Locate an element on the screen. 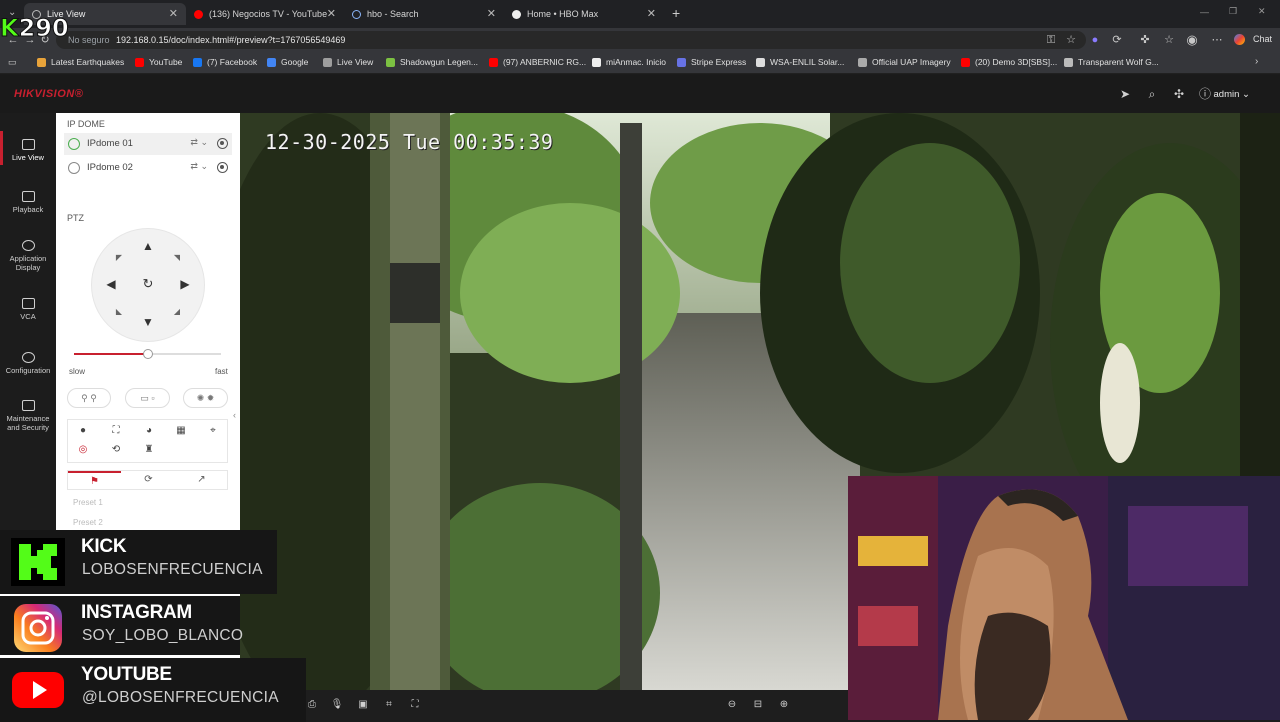 Image resolution: width=1280 pixels, height=722 pixels. speed-min-label: slow is located at coordinates (77, 371).